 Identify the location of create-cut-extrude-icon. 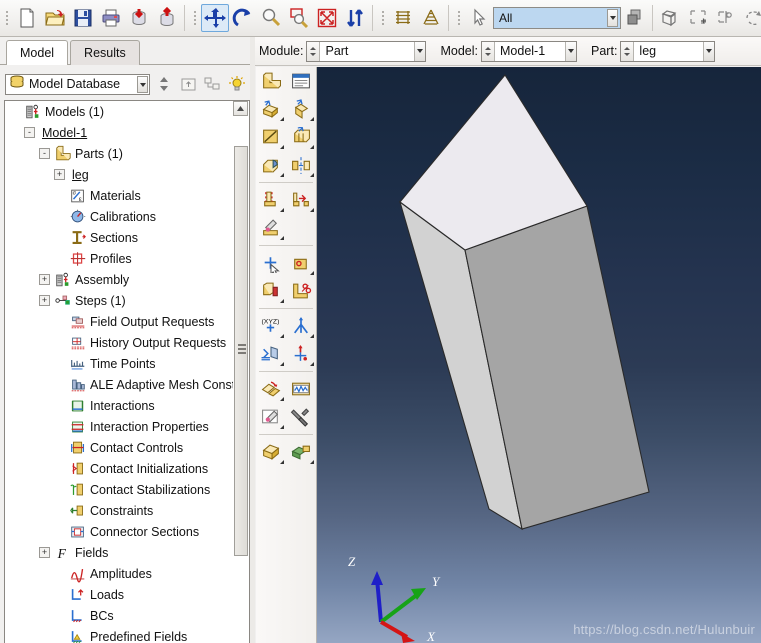
(301, 137).